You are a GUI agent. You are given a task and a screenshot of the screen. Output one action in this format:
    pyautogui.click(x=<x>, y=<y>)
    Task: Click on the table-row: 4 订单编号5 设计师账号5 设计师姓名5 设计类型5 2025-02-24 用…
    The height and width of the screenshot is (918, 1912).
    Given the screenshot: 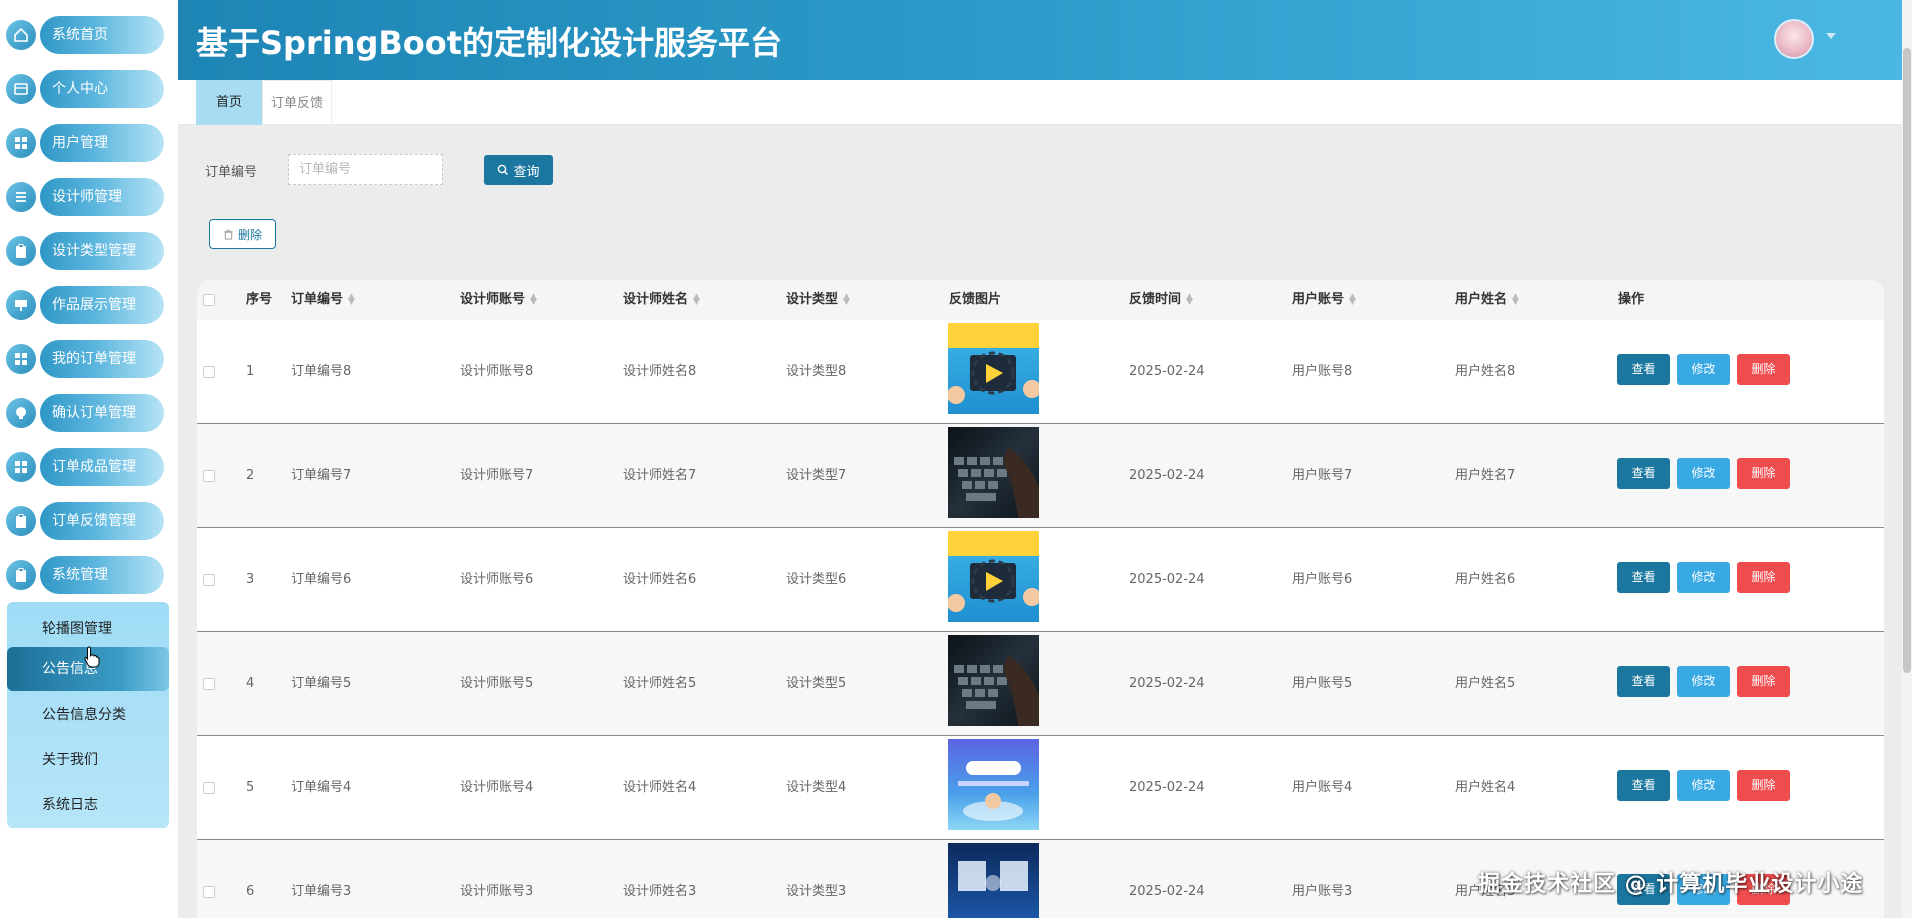 What is the action you would take?
    pyautogui.click(x=1040, y=684)
    